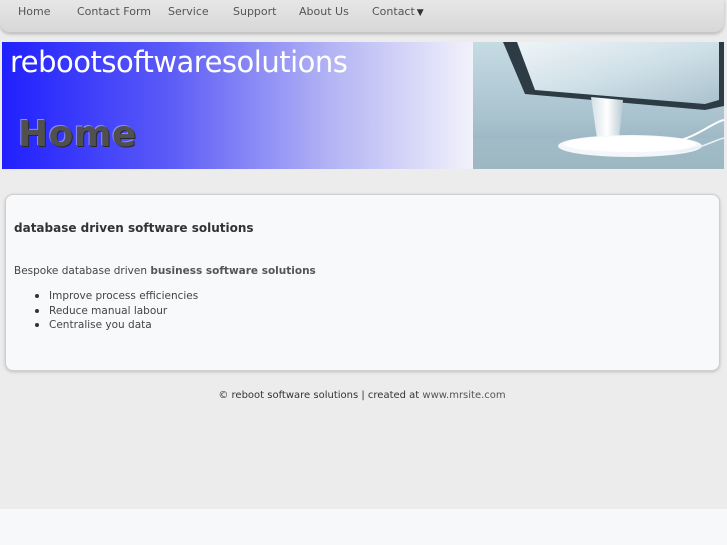 The image size is (727, 545). I want to click on nav-item-label: Contact Form, so click(114, 11).